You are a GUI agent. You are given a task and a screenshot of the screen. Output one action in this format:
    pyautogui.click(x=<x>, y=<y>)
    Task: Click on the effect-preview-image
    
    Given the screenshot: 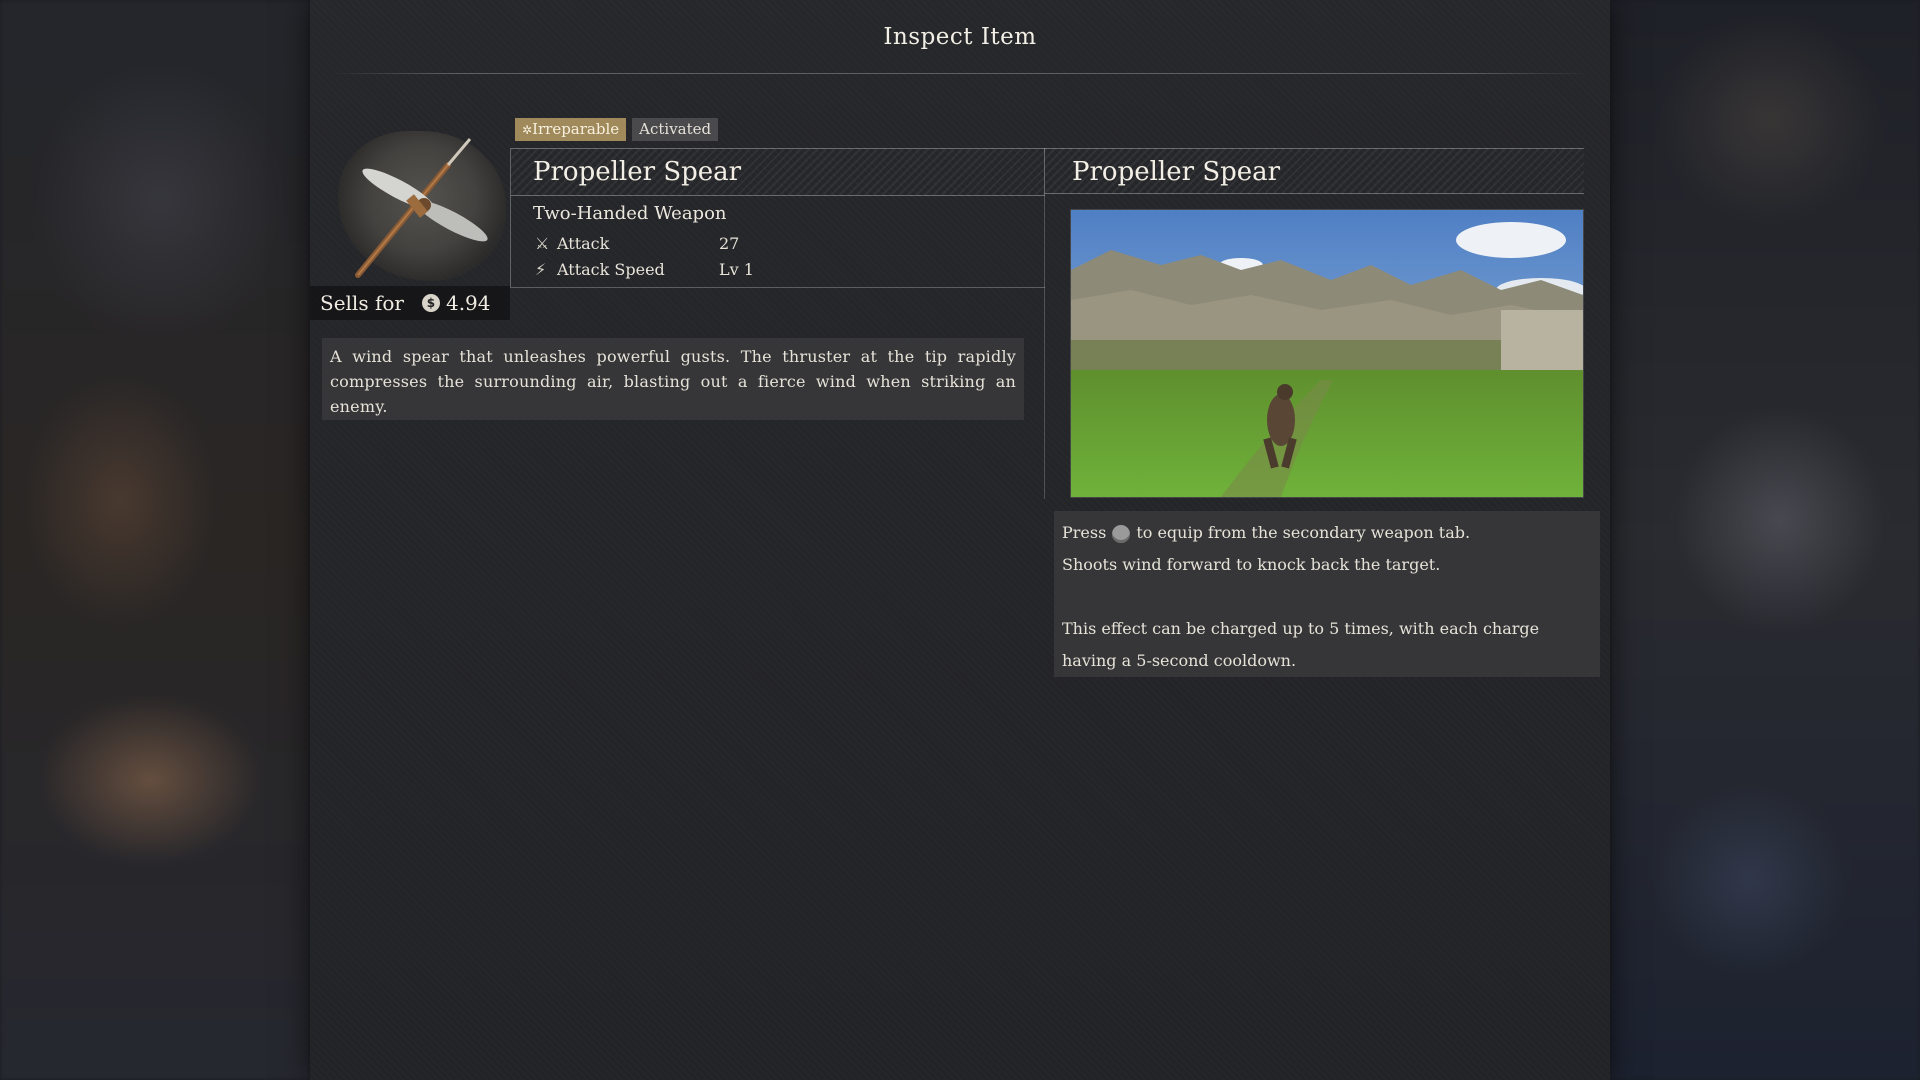 What is the action you would take?
    pyautogui.click(x=1327, y=353)
    